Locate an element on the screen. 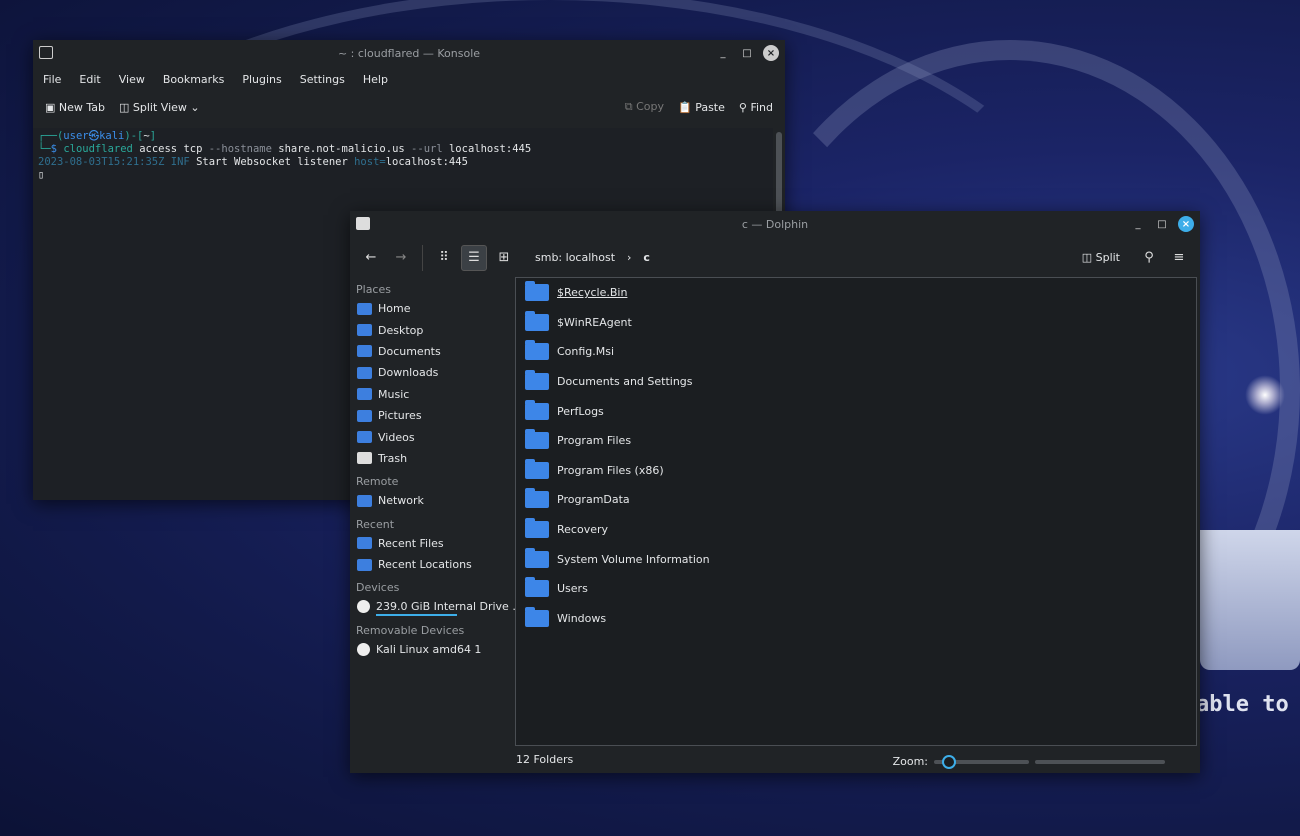  sidebar-item: Kali Linux amd64 1 is located at coordinates (431, 649).